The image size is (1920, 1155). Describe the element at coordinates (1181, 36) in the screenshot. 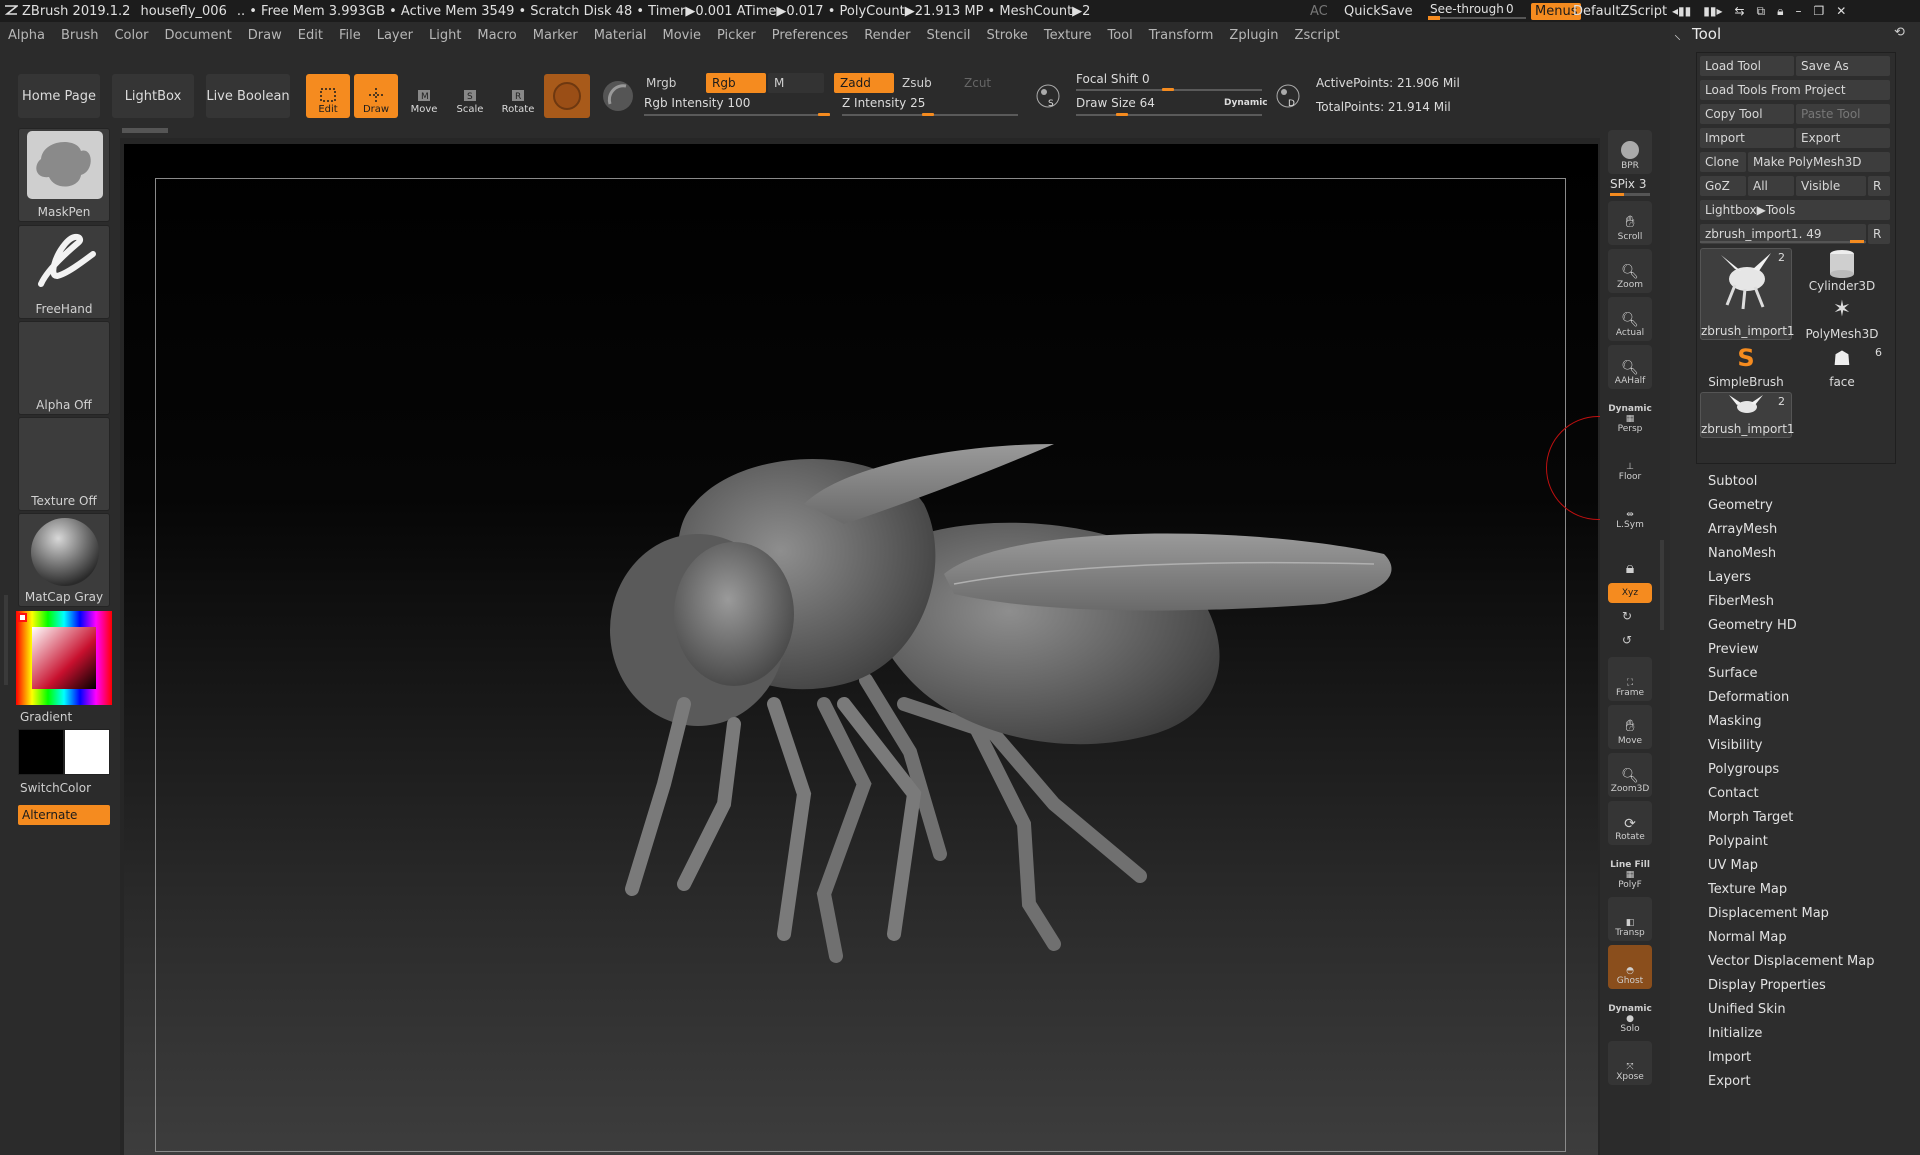

I see `menu-transform: Transform` at that location.